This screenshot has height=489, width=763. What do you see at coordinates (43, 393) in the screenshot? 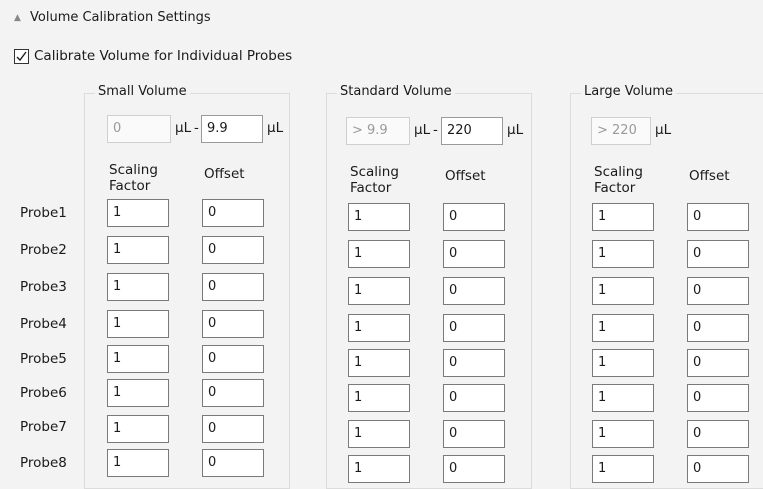
I see `probe-label: Probe6` at bounding box center [43, 393].